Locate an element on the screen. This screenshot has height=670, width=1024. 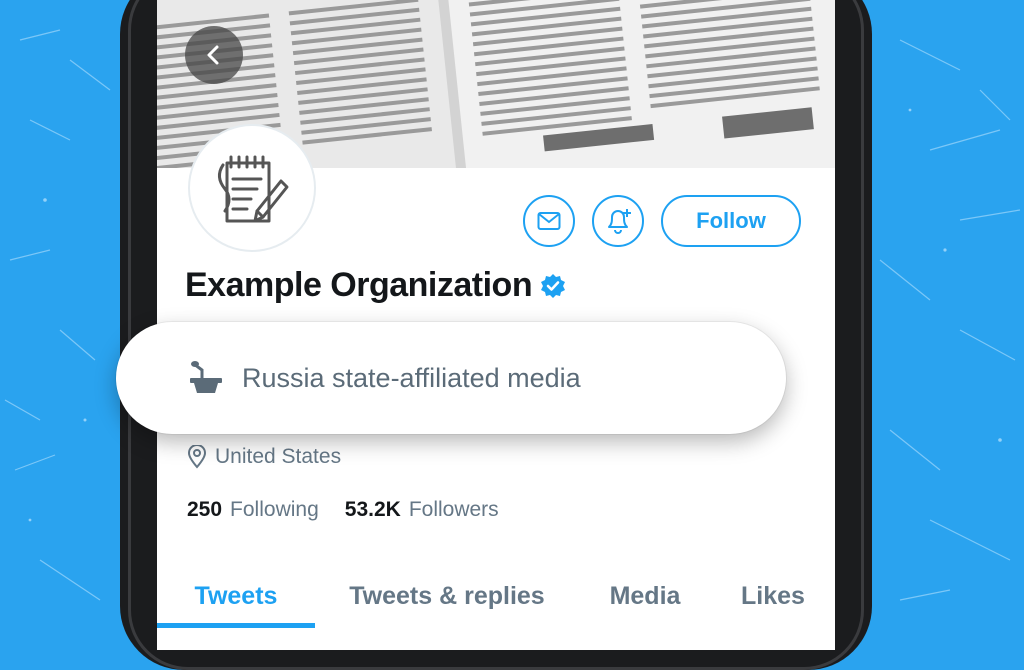
notepad-pen-icon is located at coordinates (253, 189).